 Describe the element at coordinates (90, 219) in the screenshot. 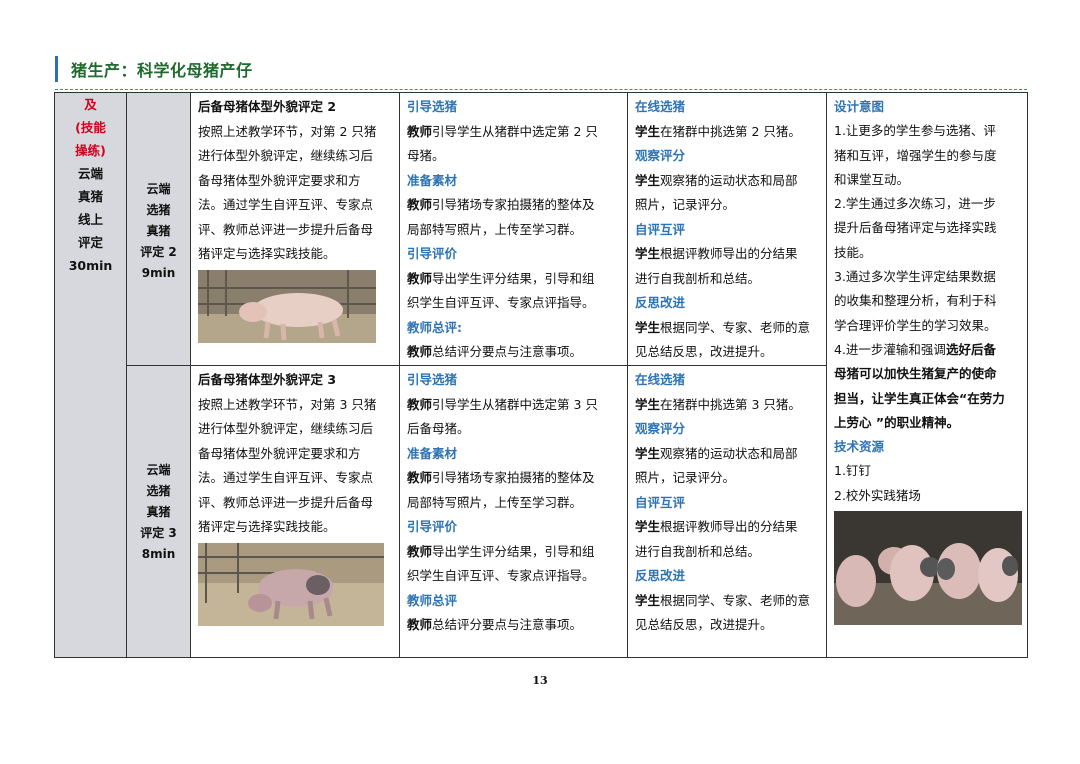

I see `stage-label-line: 线上` at that location.